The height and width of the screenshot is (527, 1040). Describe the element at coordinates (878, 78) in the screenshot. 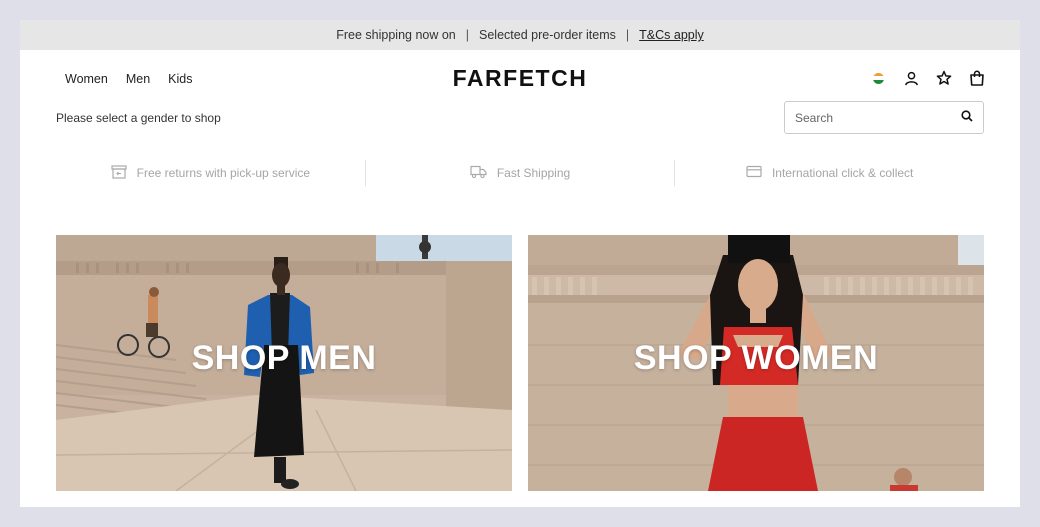

I see `india-flag-icon` at that location.